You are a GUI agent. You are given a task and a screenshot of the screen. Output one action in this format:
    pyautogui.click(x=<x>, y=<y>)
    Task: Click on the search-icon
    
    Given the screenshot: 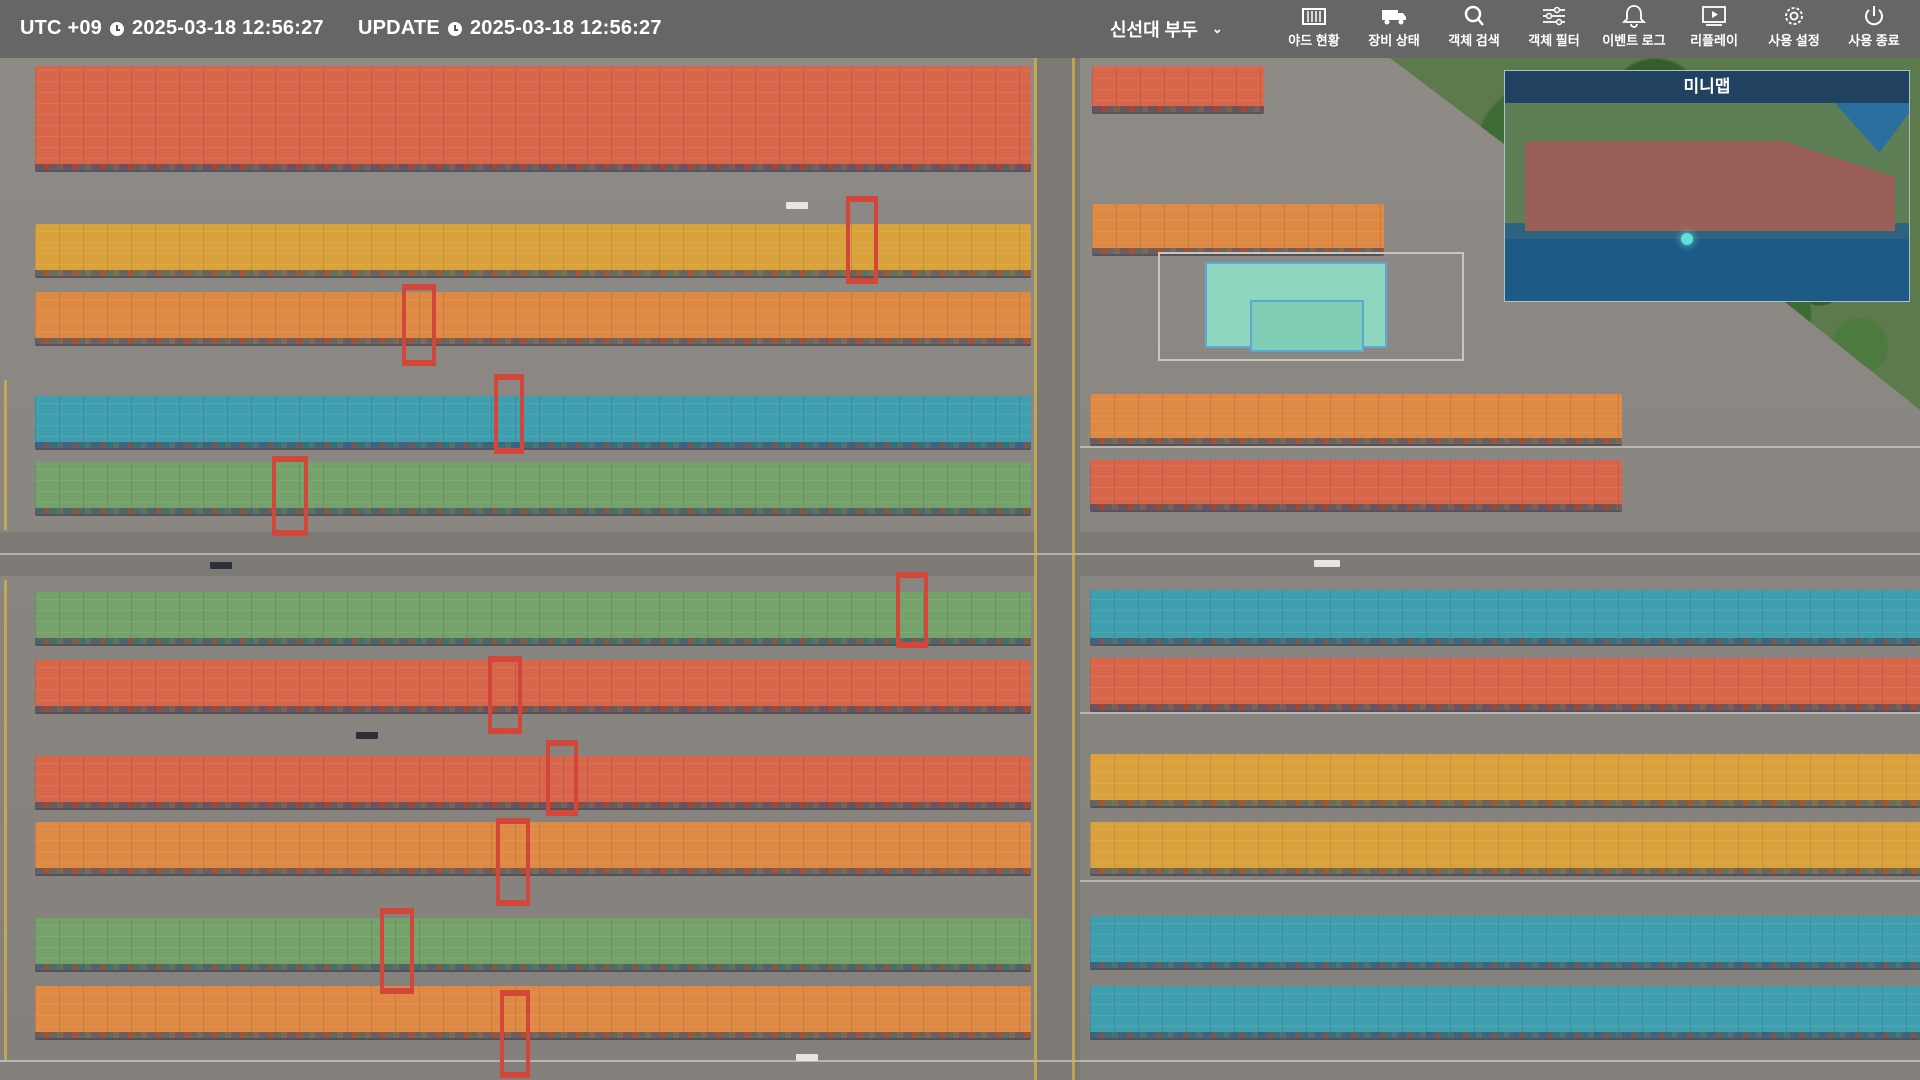 What is the action you would take?
    pyautogui.click(x=1474, y=15)
    